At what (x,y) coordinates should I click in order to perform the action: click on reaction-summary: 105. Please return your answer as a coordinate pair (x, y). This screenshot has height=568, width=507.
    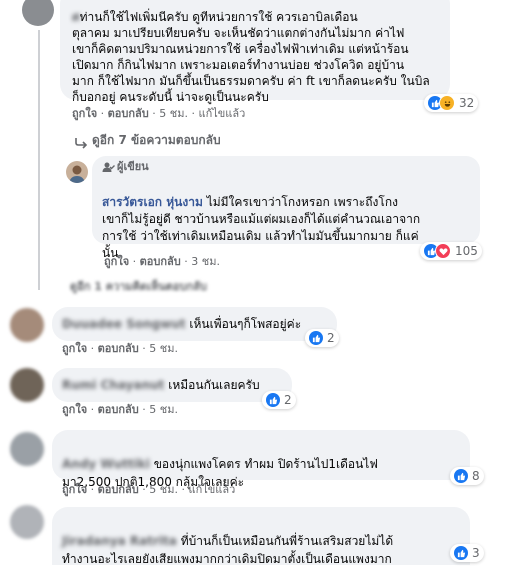
    Looking at the image, I should click on (451, 251).